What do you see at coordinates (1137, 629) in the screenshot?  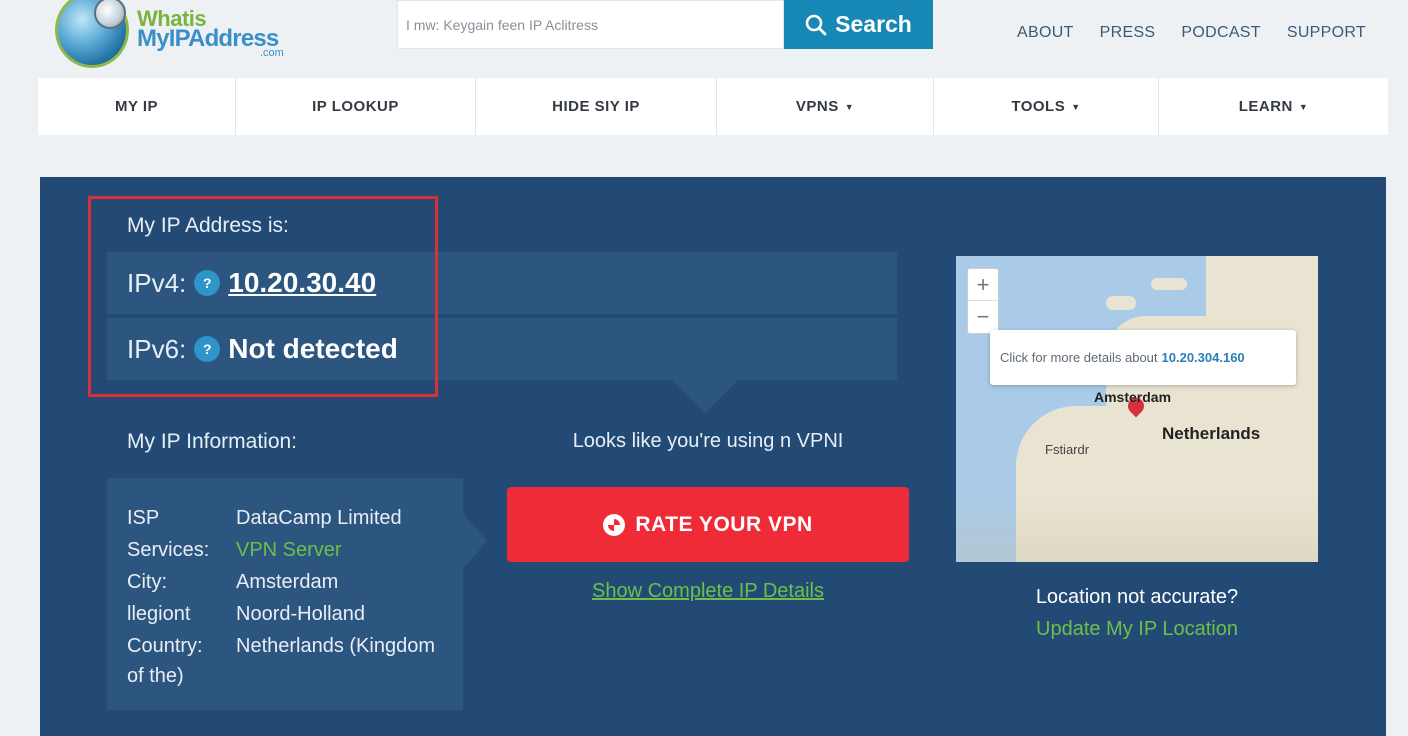 I see `update-location-link: Update My IP Location` at bounding box center [1137, 629].